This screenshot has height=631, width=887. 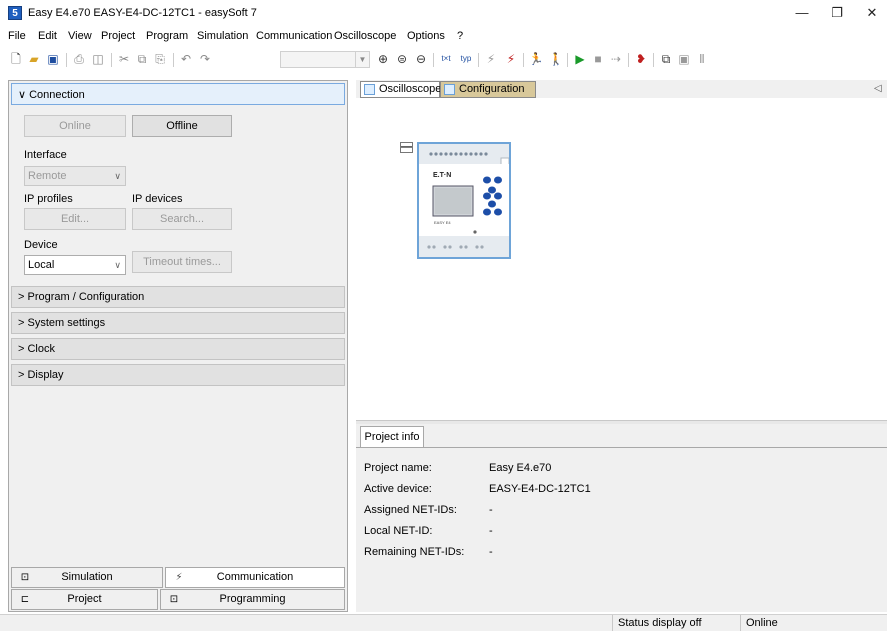 What do you see at coordinates (491, 531) in the screenshot?
I see `info-value-local-net-id: -` at bounding box center [491, 531].